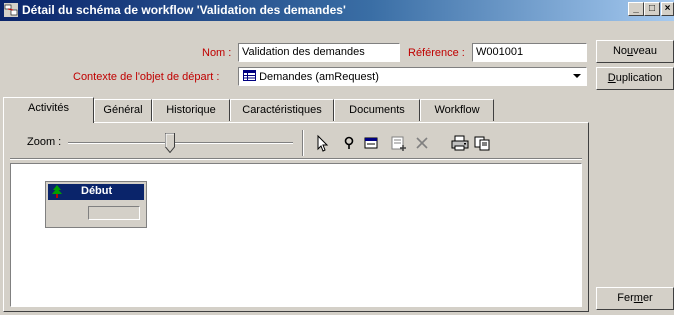 Image resolution: width=674 pixels, height=315 pixels. I want to click on tab-general: Général, so click(123, 110).